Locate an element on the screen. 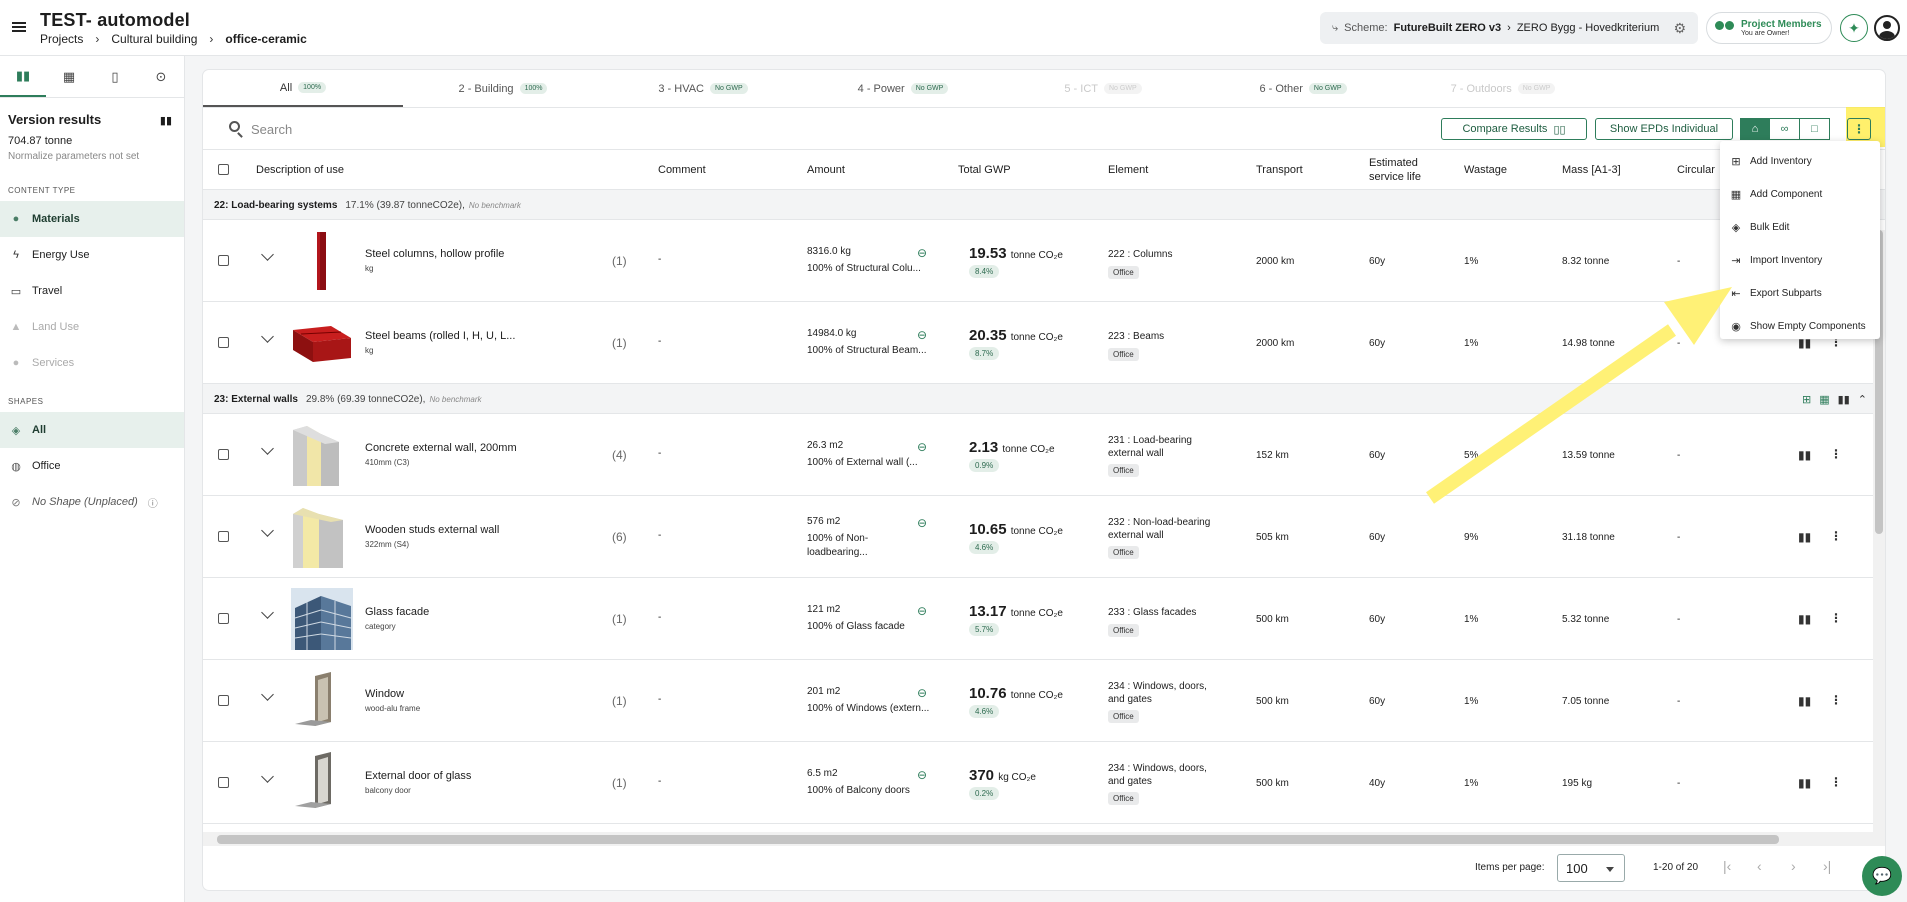 The width and height of the screenshot is (1907, 902). menu-item-show-empty-components: ◉ Show Empty Components is located at coordinates (1800, 326).